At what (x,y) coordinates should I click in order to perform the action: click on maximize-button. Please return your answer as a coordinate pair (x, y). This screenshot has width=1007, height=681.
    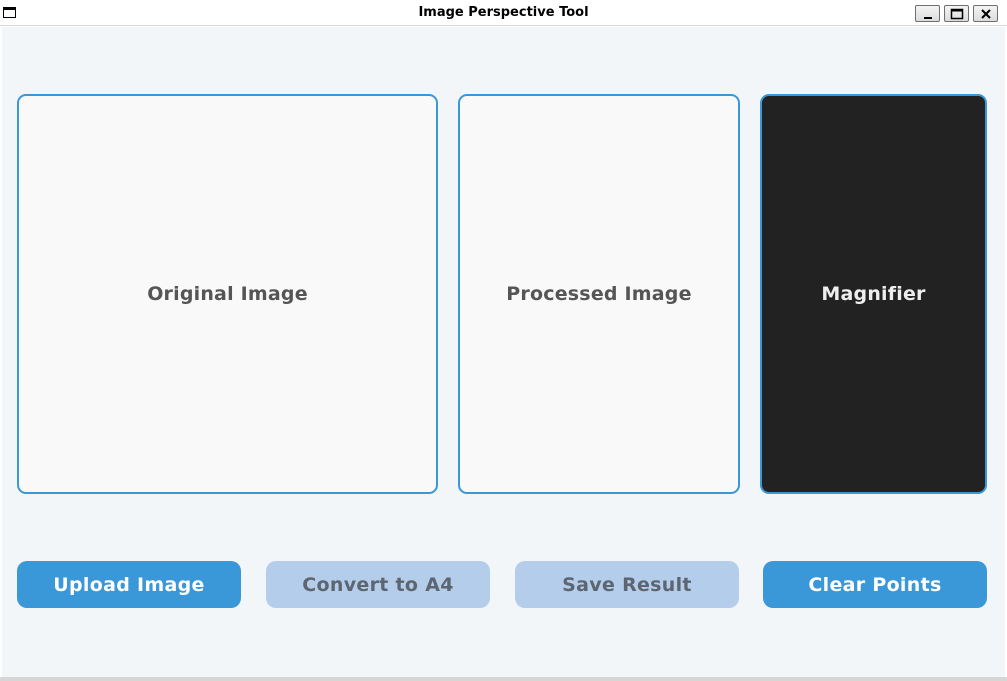
    Looking at the image, I should click on (956, 13).